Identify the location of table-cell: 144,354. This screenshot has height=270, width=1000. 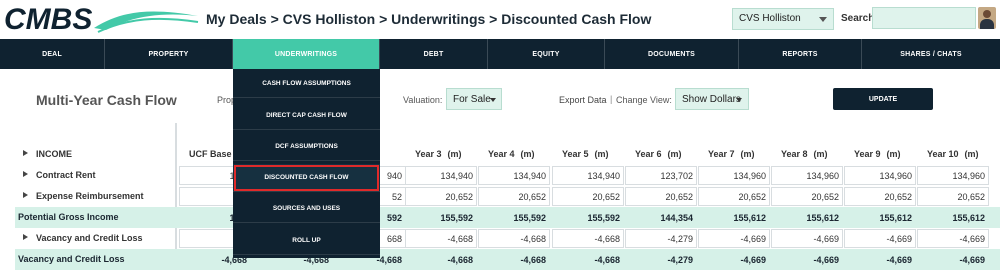
(676, 218).